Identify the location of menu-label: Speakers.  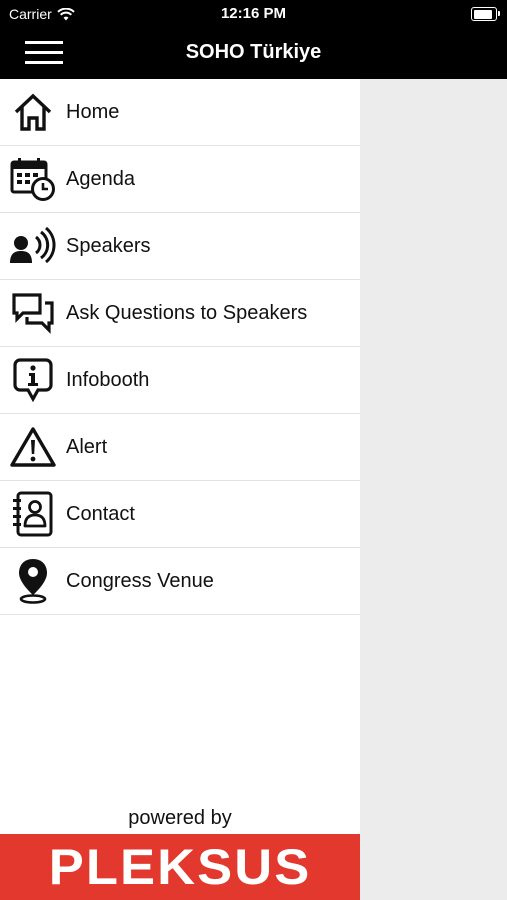
(108, 245).